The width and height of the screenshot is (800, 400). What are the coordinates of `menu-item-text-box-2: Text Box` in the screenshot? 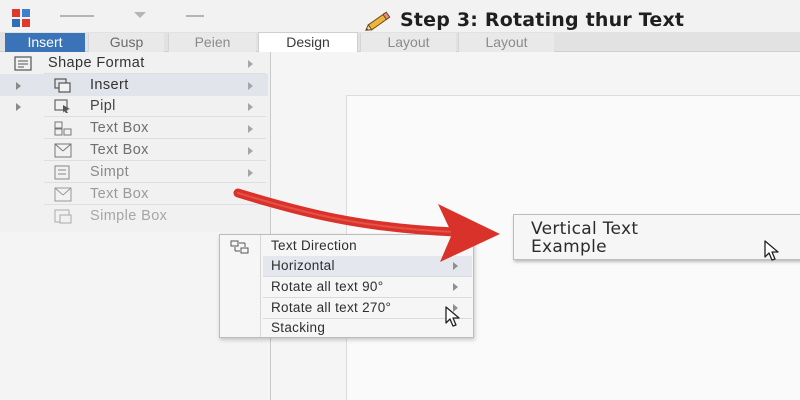 It's located at (134, 150).